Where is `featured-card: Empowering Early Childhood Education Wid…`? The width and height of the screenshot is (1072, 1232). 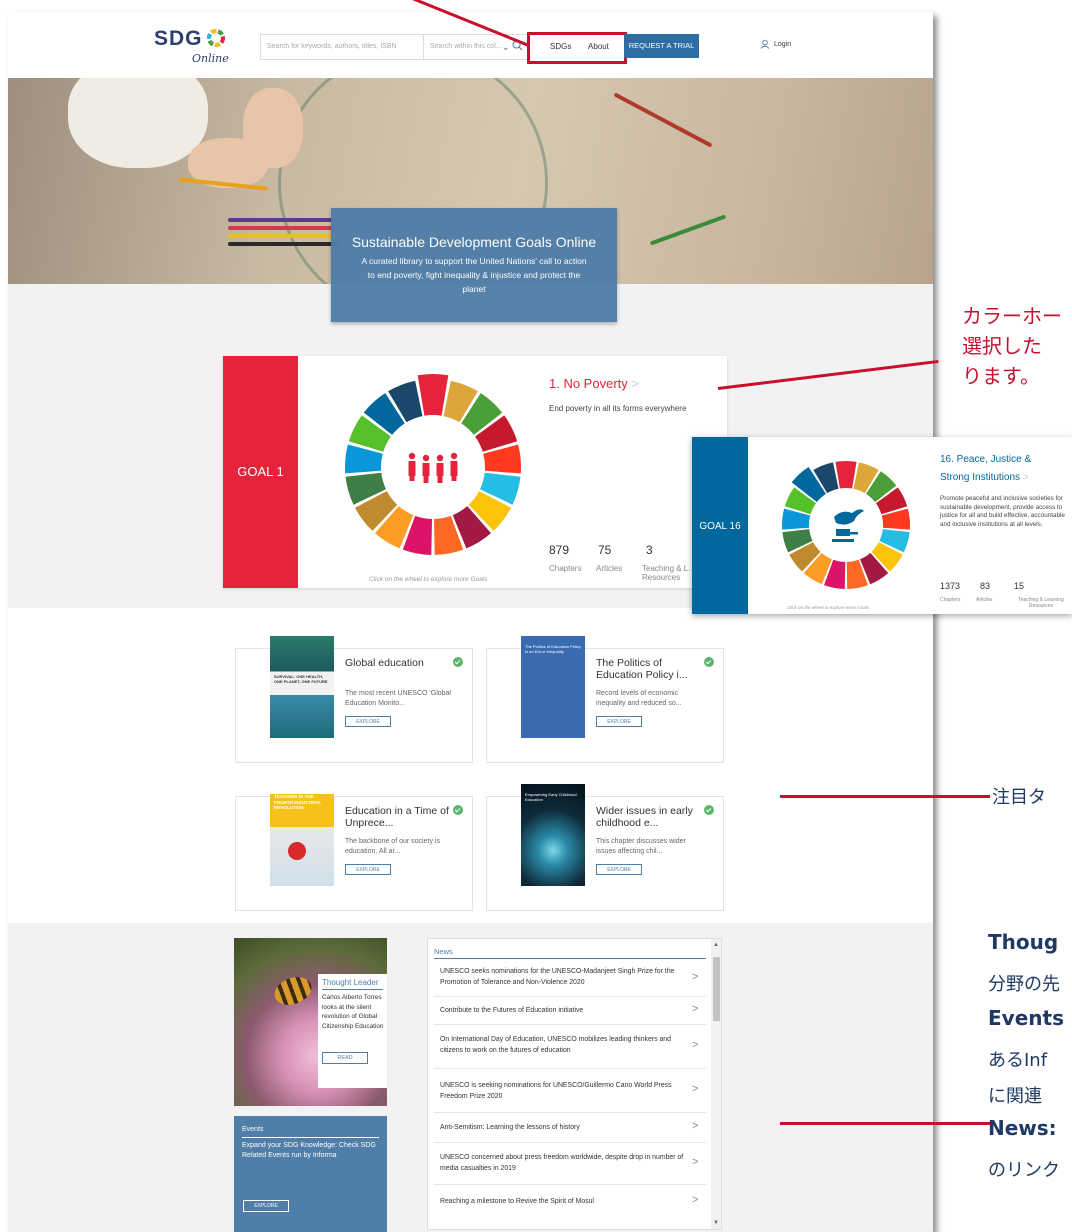 featured-card: Empowering Early Childhood Education Wid… is located at coordinates (605, 847).